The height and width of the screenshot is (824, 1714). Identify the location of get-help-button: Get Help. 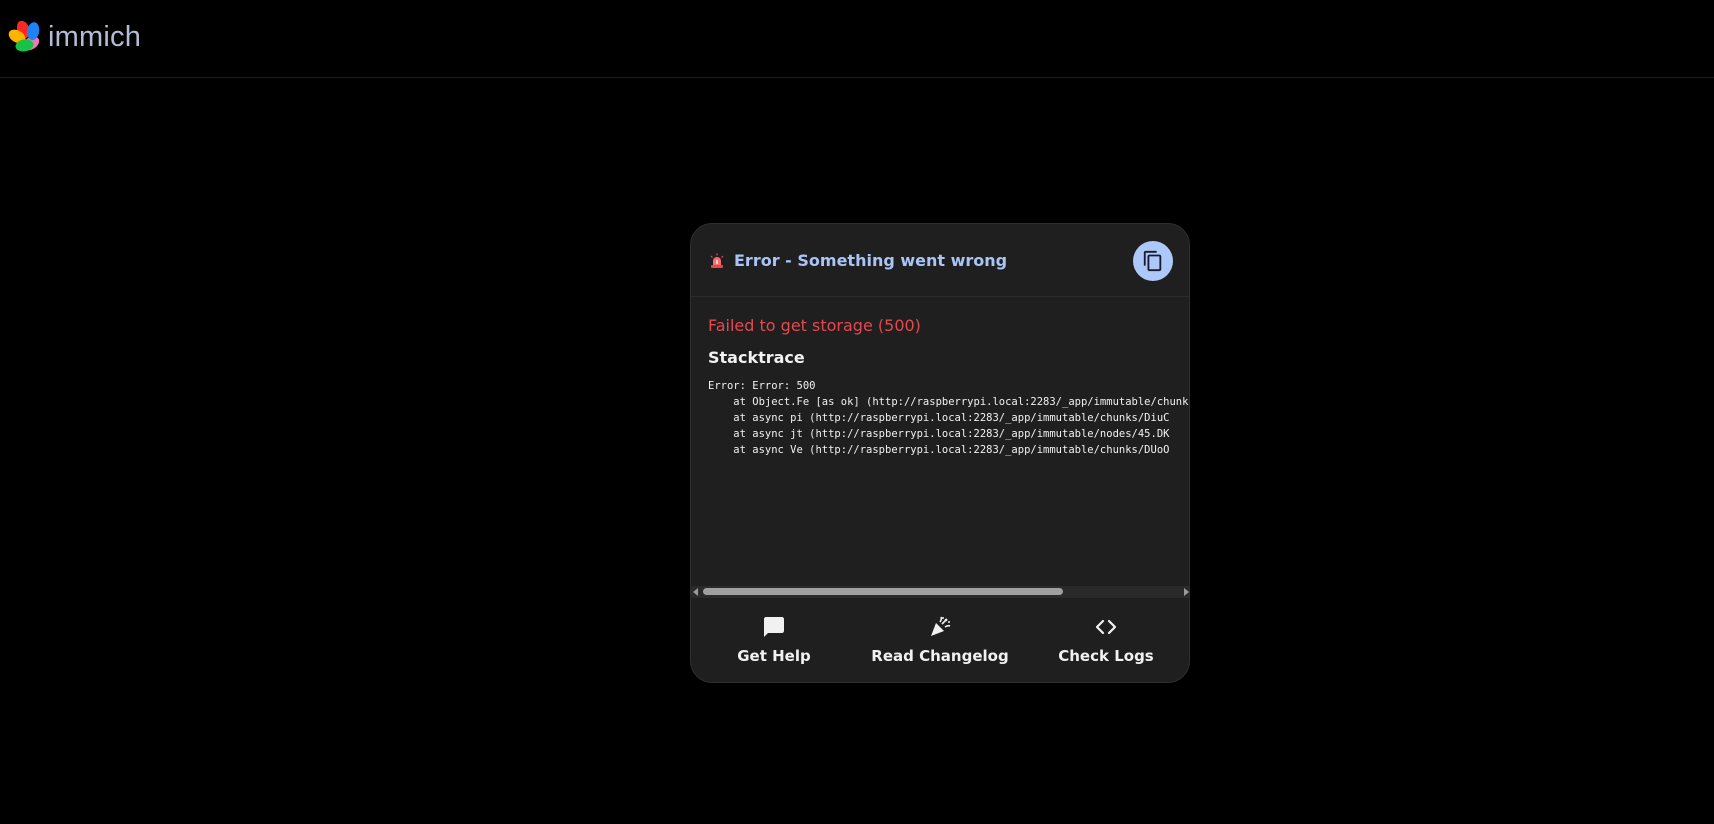
(774, 640).